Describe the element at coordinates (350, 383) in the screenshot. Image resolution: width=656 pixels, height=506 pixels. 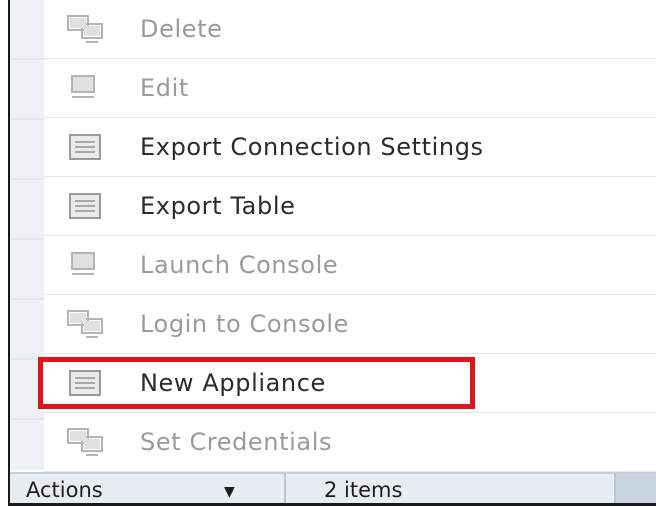
I see `menu-item-new-appliance: New Appliance` at that location.